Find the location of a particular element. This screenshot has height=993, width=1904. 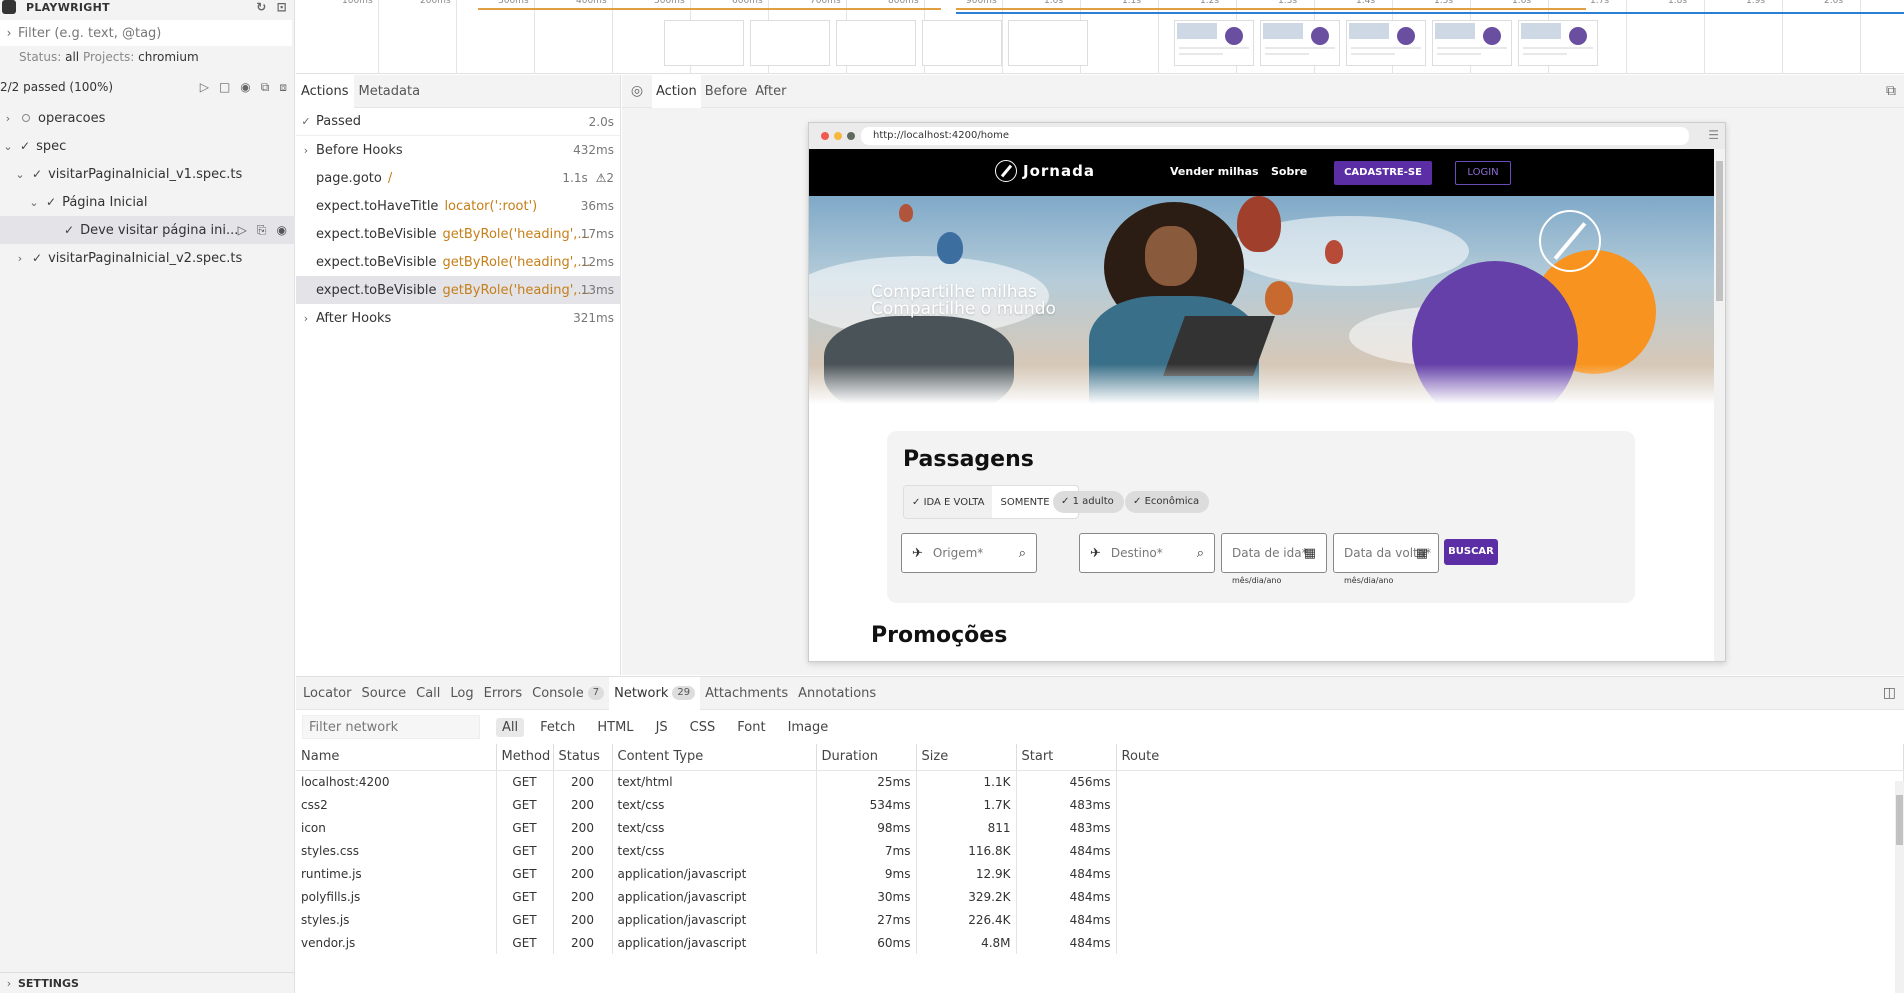

action-row-after-hooks: › After Hooks 321ms is located at coordinates (458, 318).